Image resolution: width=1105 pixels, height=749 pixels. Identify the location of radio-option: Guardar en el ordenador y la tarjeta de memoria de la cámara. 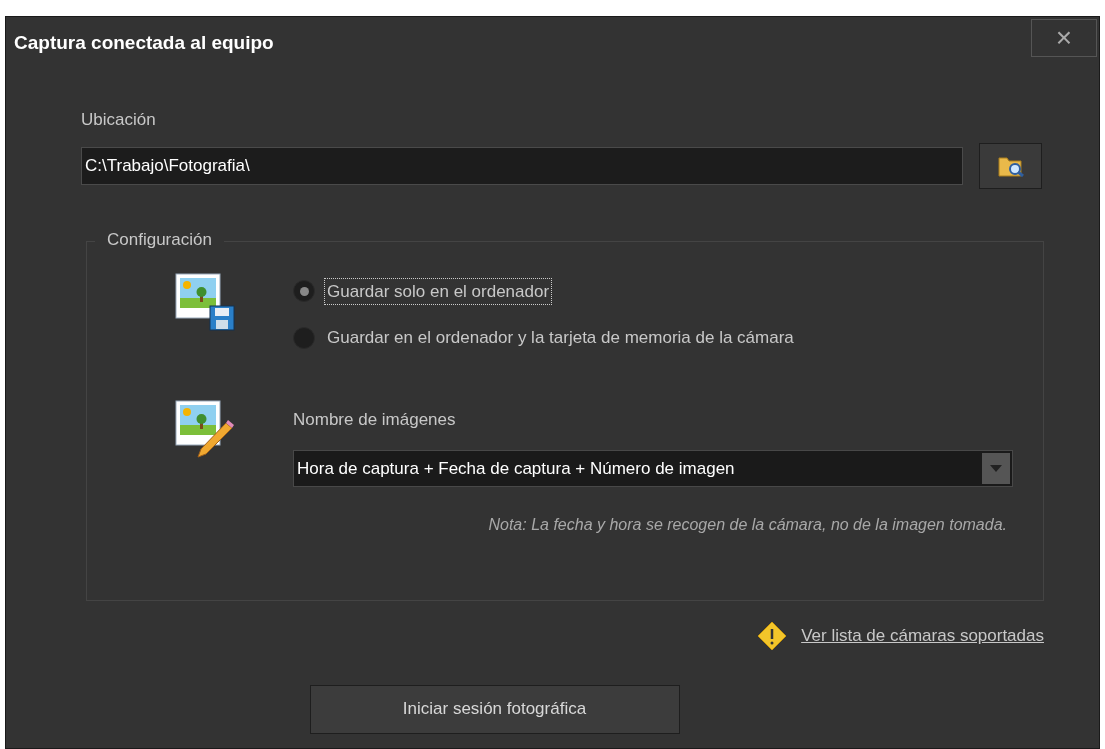
(545, 338).